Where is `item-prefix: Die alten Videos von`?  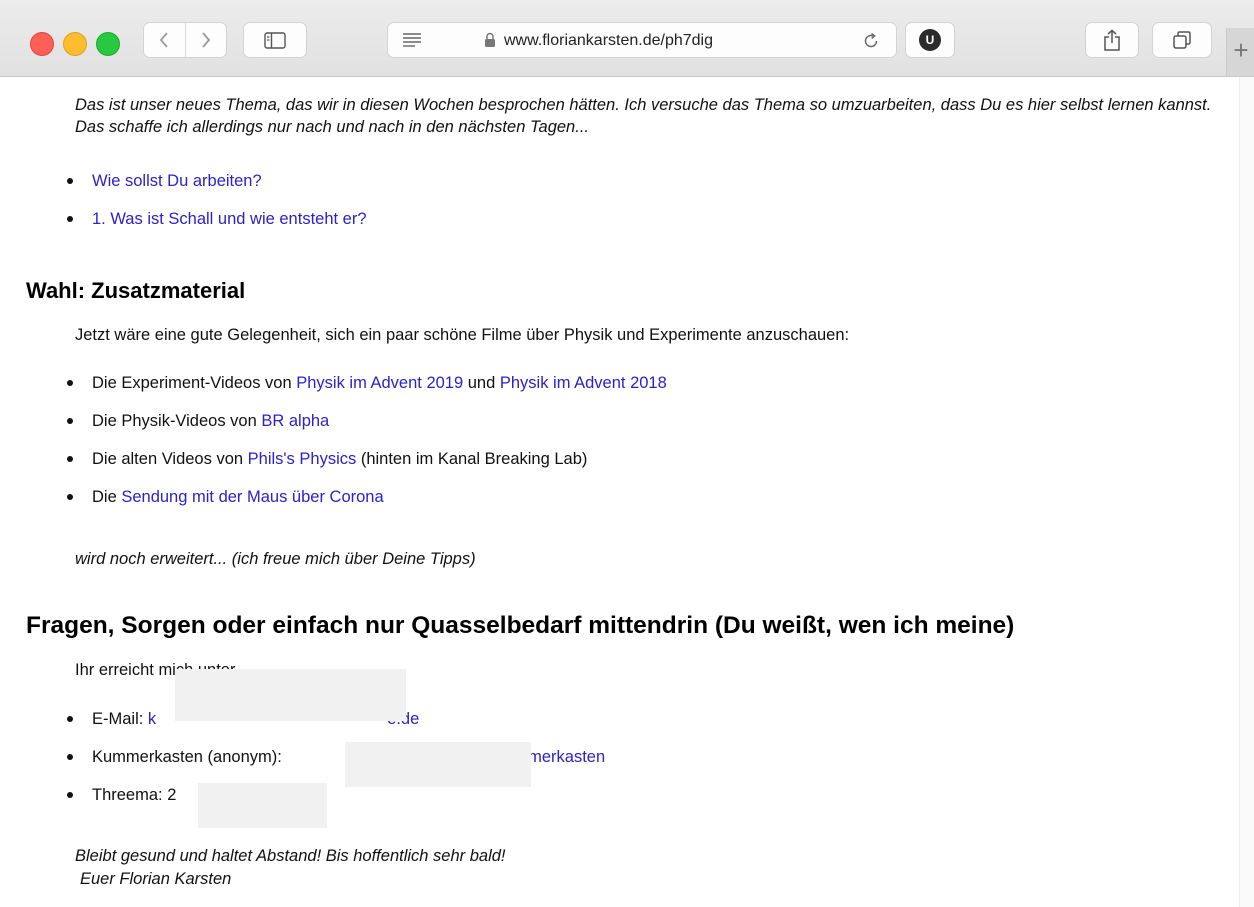
item-prefix: Die alten Videos von is located at coordinates (170, 459).